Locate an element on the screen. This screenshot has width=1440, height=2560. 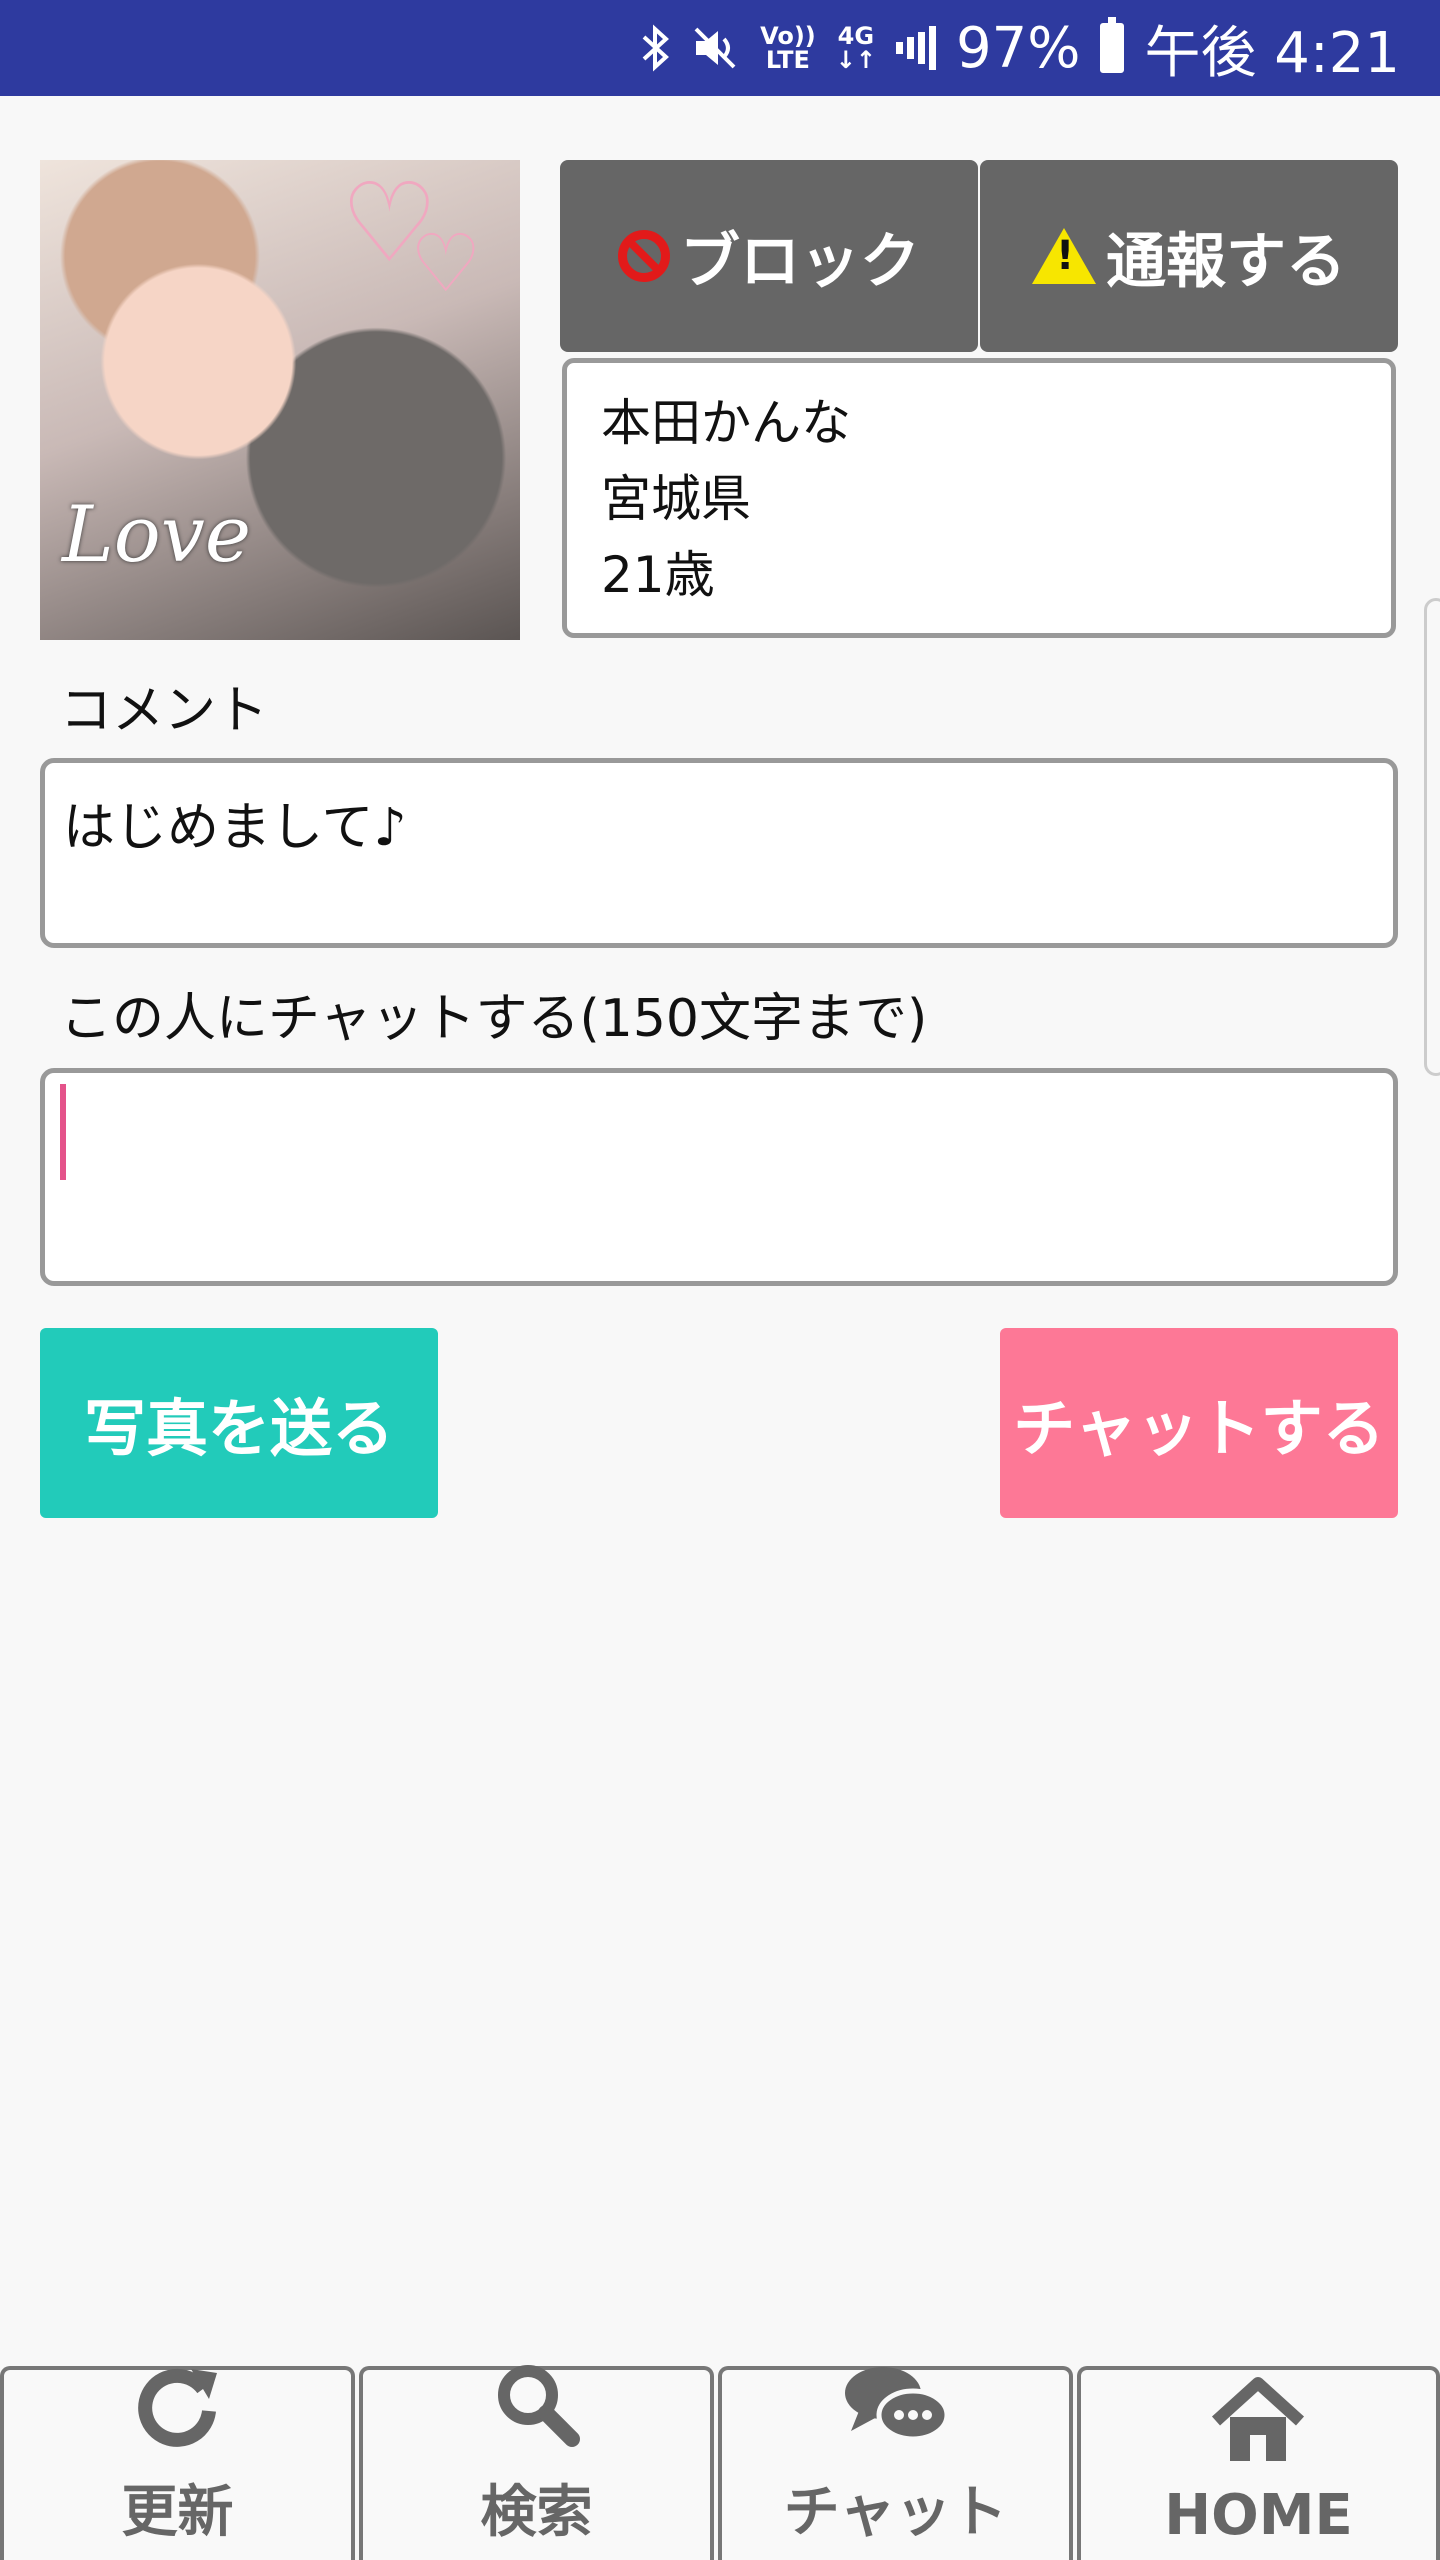
profile-prefecture: 宮城県 is located at coordinates (676, 499).